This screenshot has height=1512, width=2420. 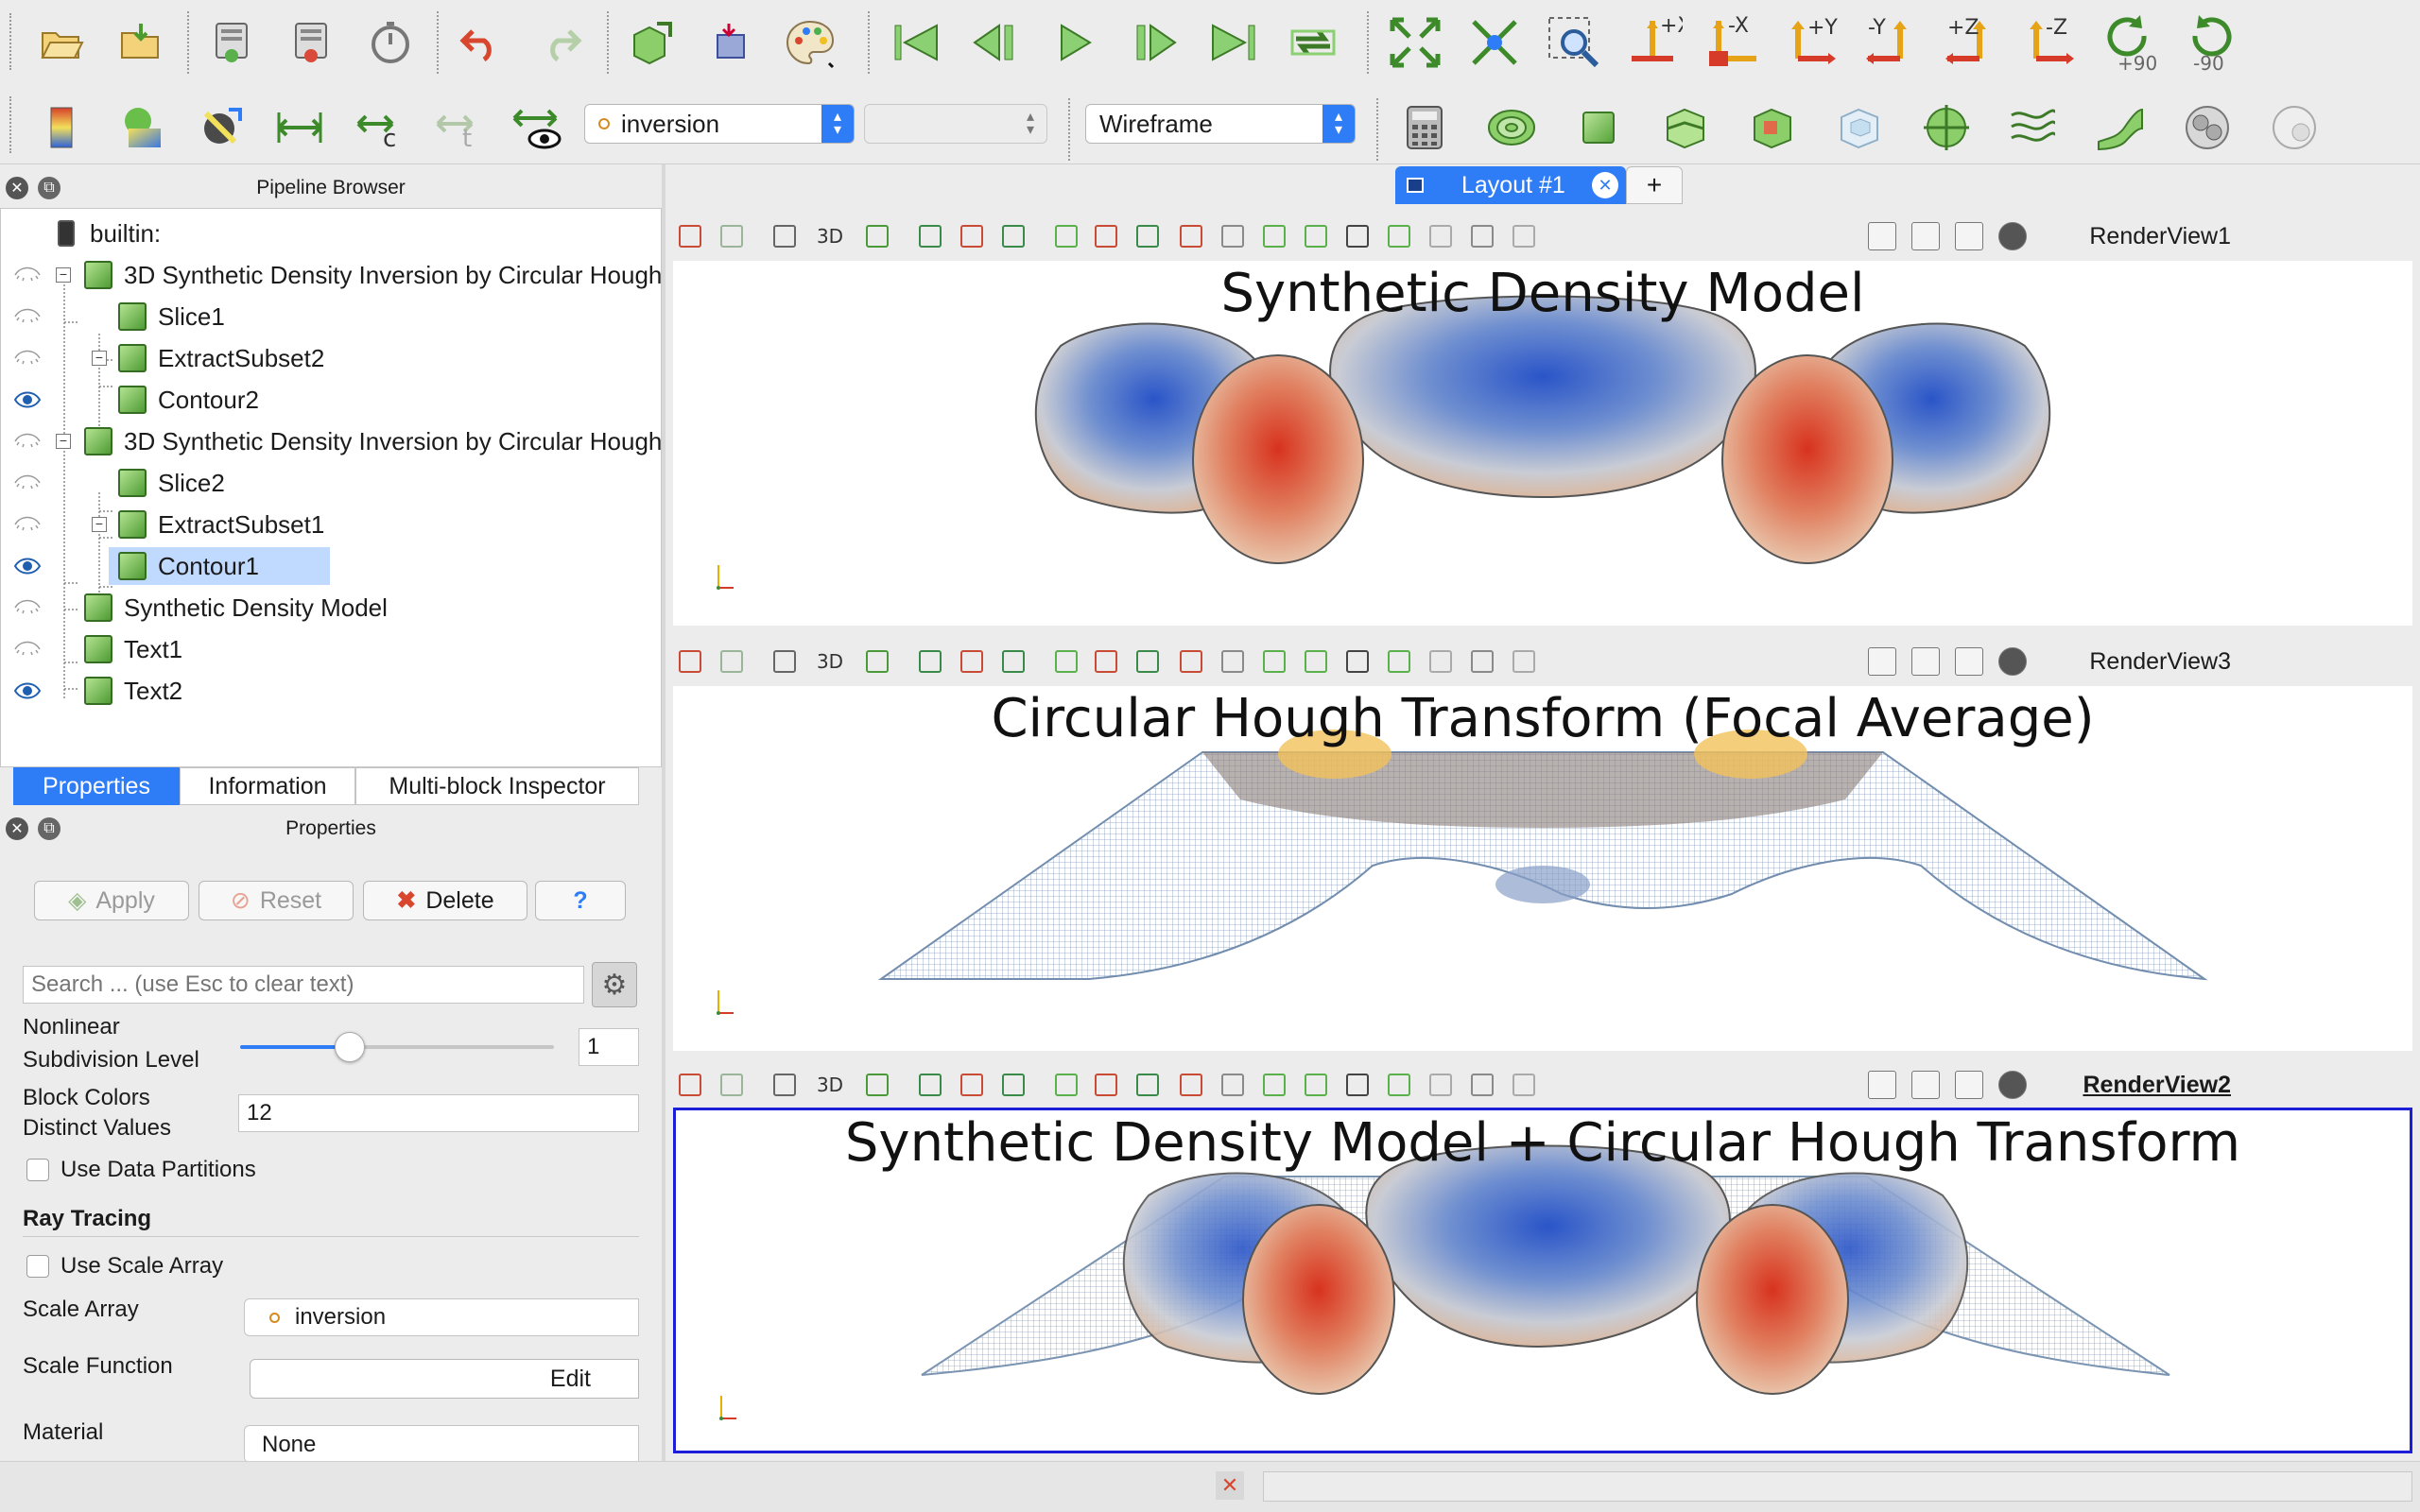 What do you see at coordinates (12, 41) in the screenshot?
I see `toolbar-grip` at bounding box center [12, 41].